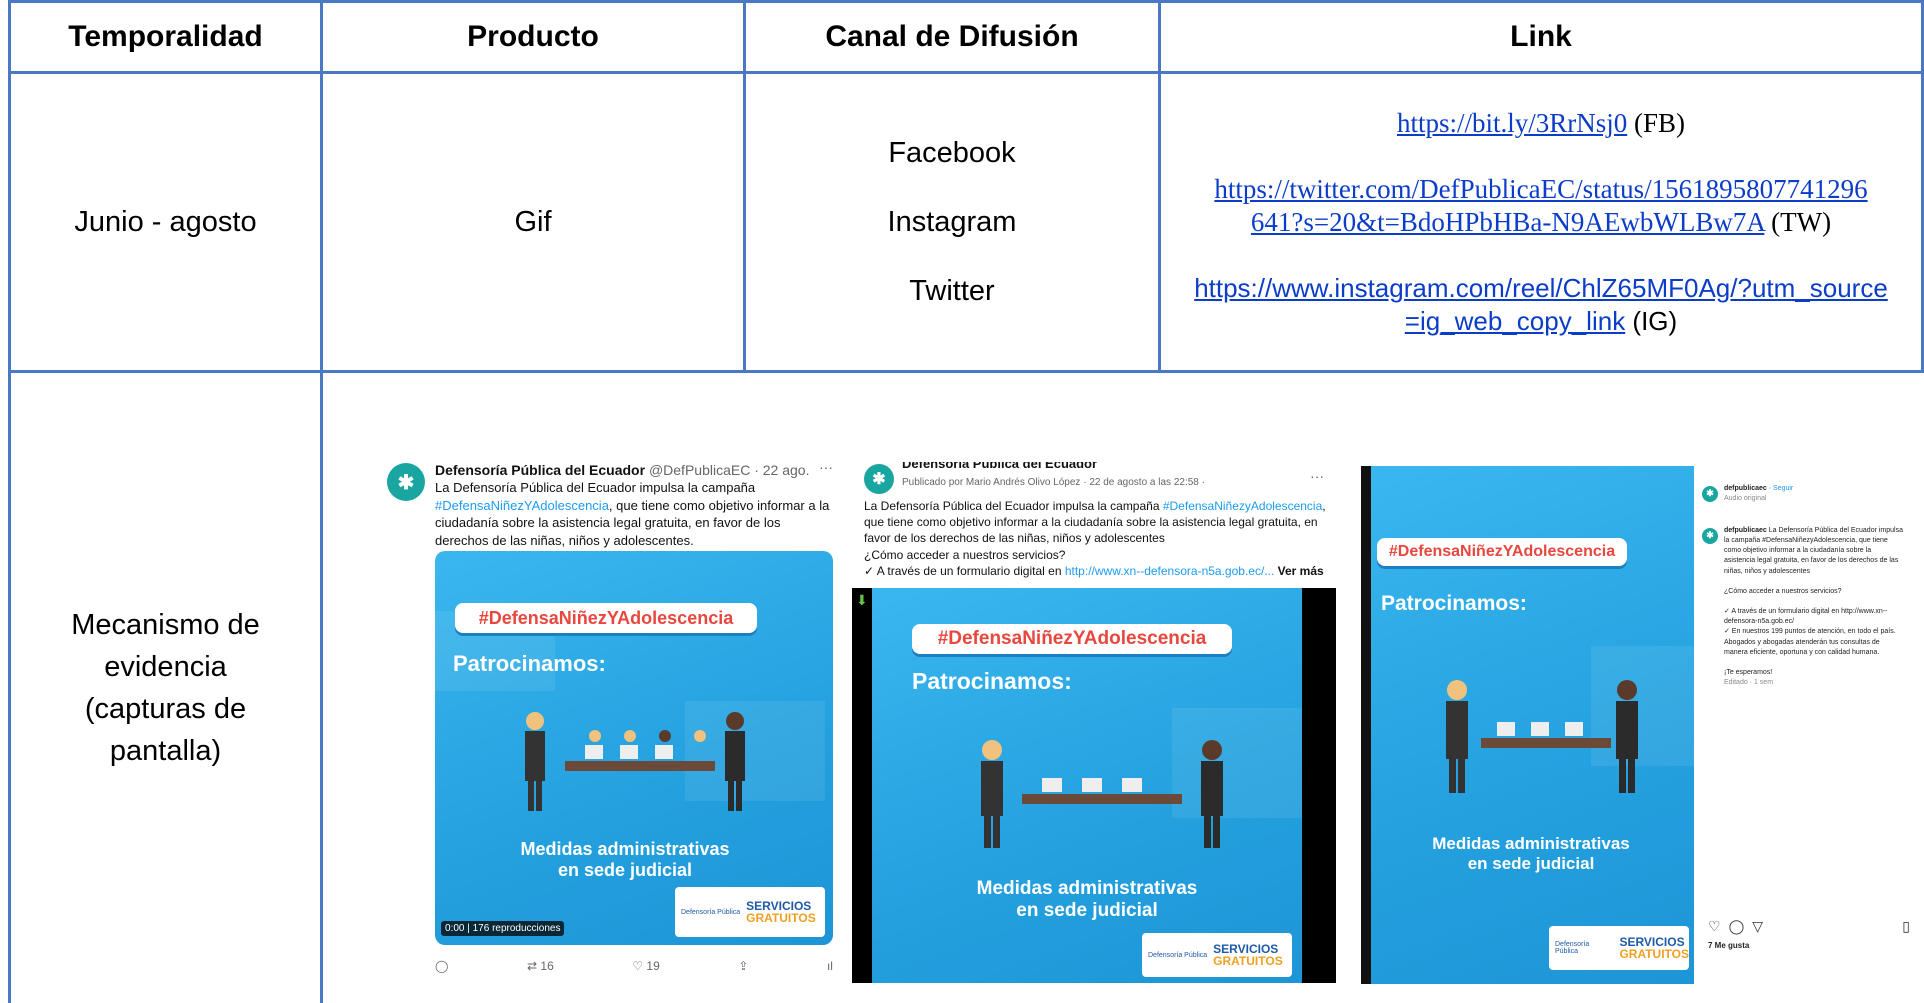 This screenshot has width=1924, height=1003. Describe the element at coordinates (781, 918) in the screenshot. I see `twitter-servicios-2: GRATUITOS` at that location.